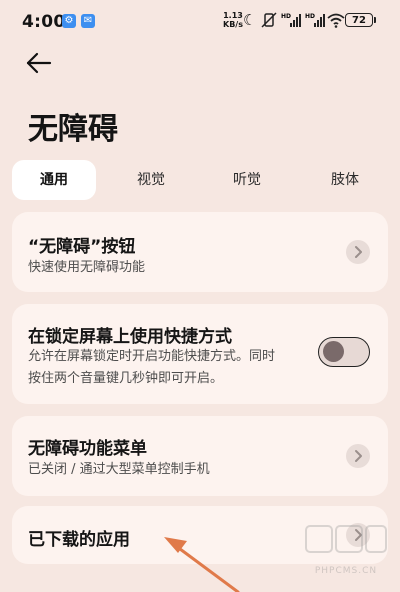 This screenshot has height=592, width=400. Describe the element at coordinates (69, 21) in the screenshot. I see `settings-app-icon: ⚙` at that location.